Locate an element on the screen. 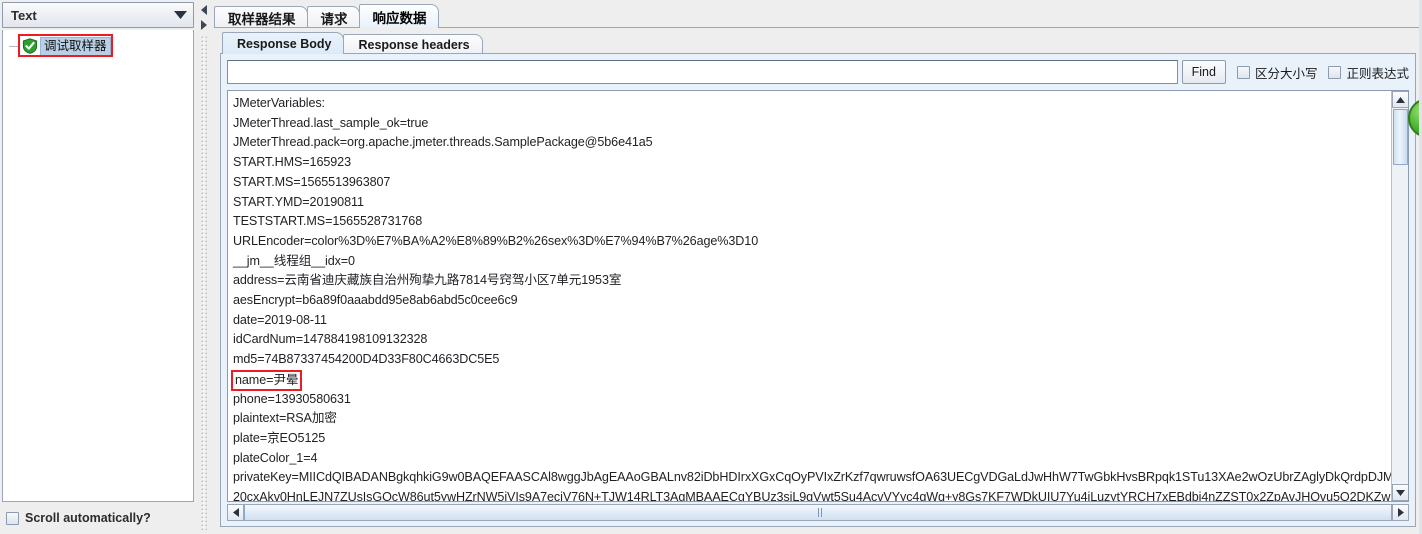  regex-label: 正则表达式 is located at coordinates (1377, 73).